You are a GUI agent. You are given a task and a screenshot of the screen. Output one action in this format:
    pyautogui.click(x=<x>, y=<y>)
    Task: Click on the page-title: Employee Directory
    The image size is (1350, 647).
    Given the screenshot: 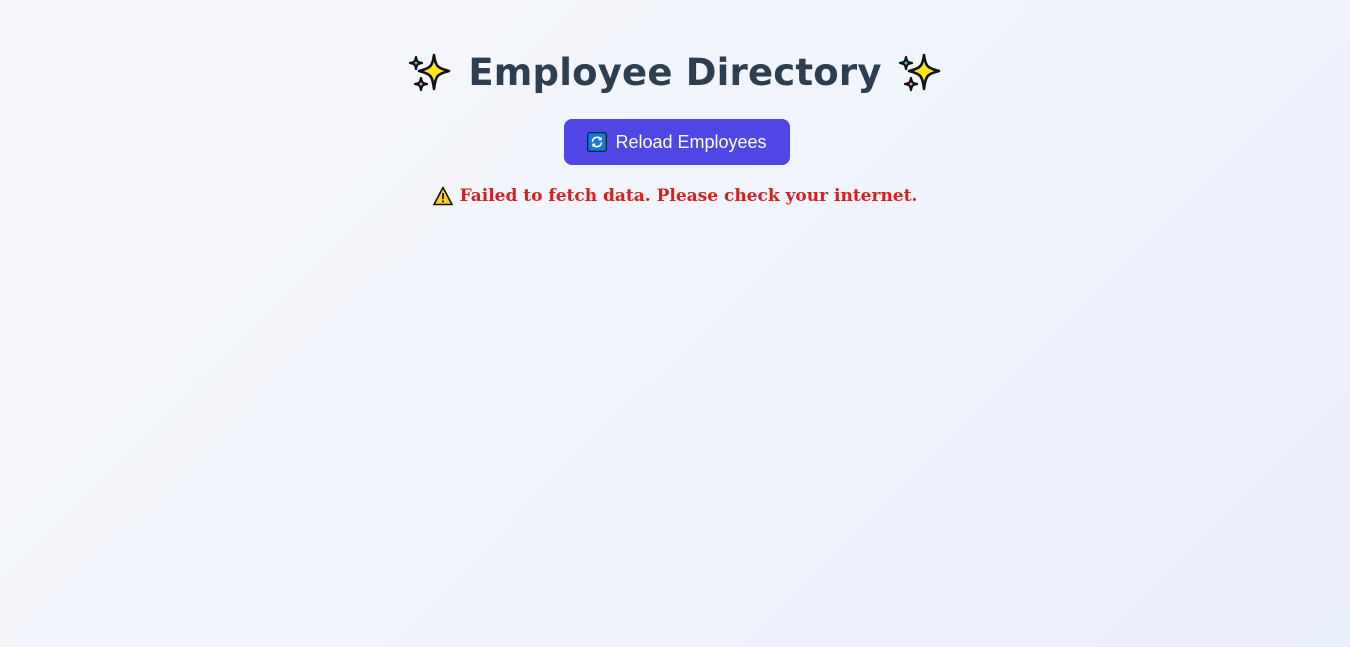 What is the action you would take?
    pyautogui.click(x=675, y=73)
    